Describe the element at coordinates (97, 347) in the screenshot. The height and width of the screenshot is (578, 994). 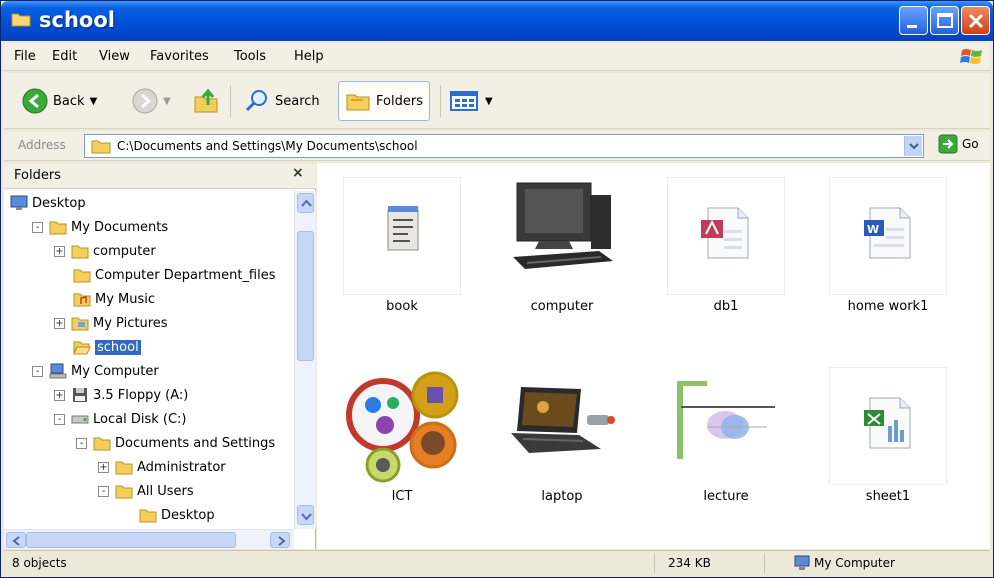
I see `tree-item: school` at that location.